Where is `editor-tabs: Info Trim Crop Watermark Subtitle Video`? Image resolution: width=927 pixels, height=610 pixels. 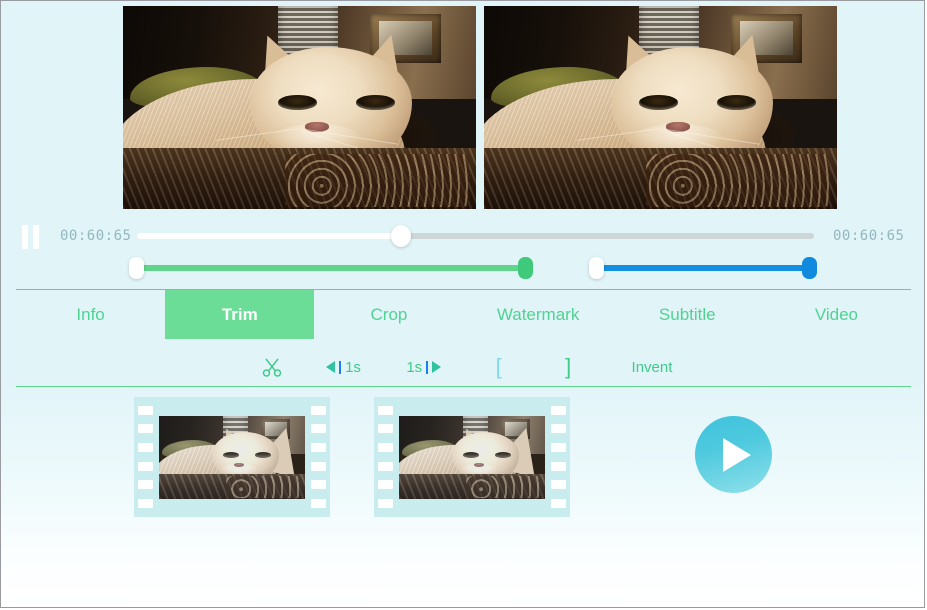
editor-tabs: Info Trim Crop Watermark Subtitle Video is located at coordinates (463, 314).